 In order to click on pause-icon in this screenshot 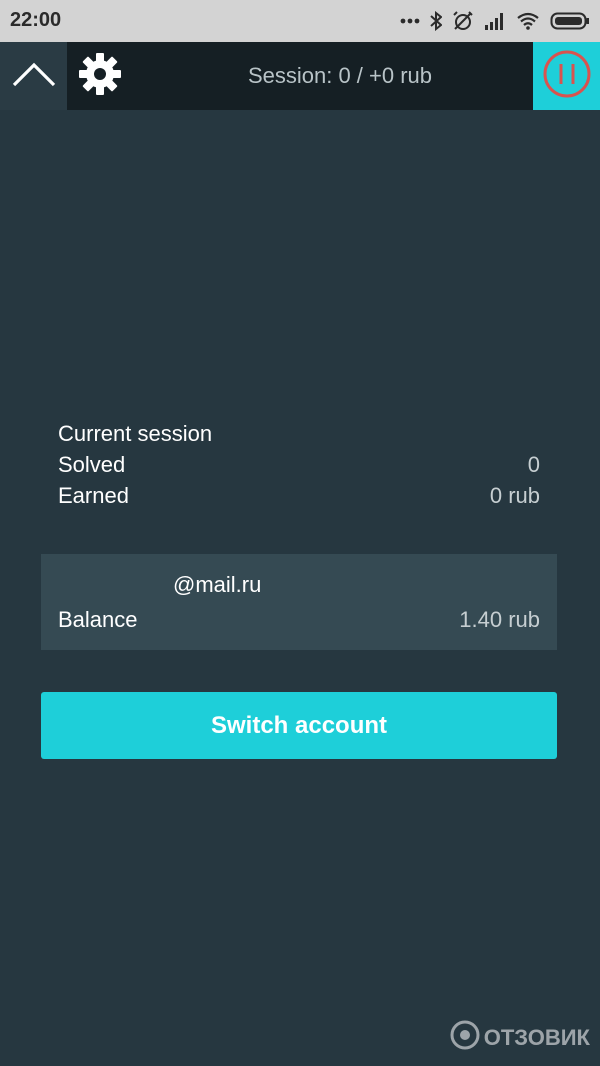, I will do `click(567, 76)`.